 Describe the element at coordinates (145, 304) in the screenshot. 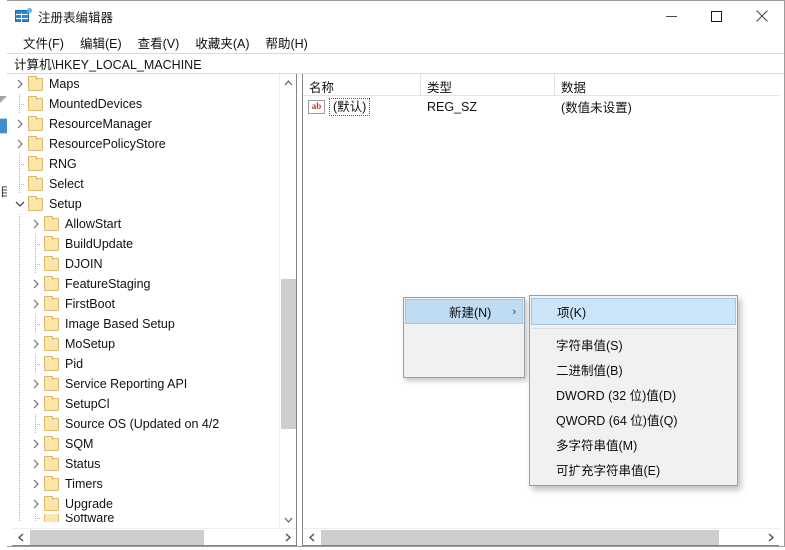

I see `tree-item-firstboot: FirstBoot` at that location.